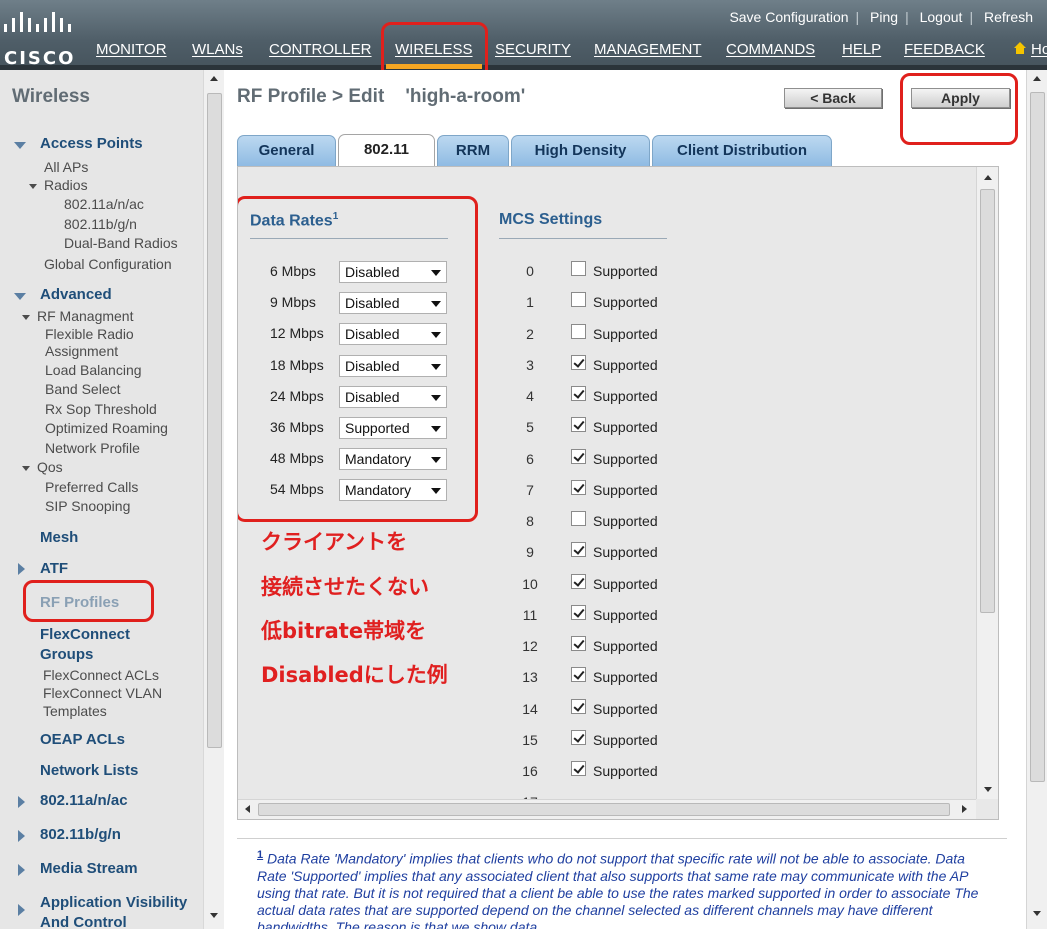 This screenshot has height=929, width=1047. Describe the element at coordinates (54, 568) in the screenshot. I see `sidebar-item-atf: ATF` at that location.